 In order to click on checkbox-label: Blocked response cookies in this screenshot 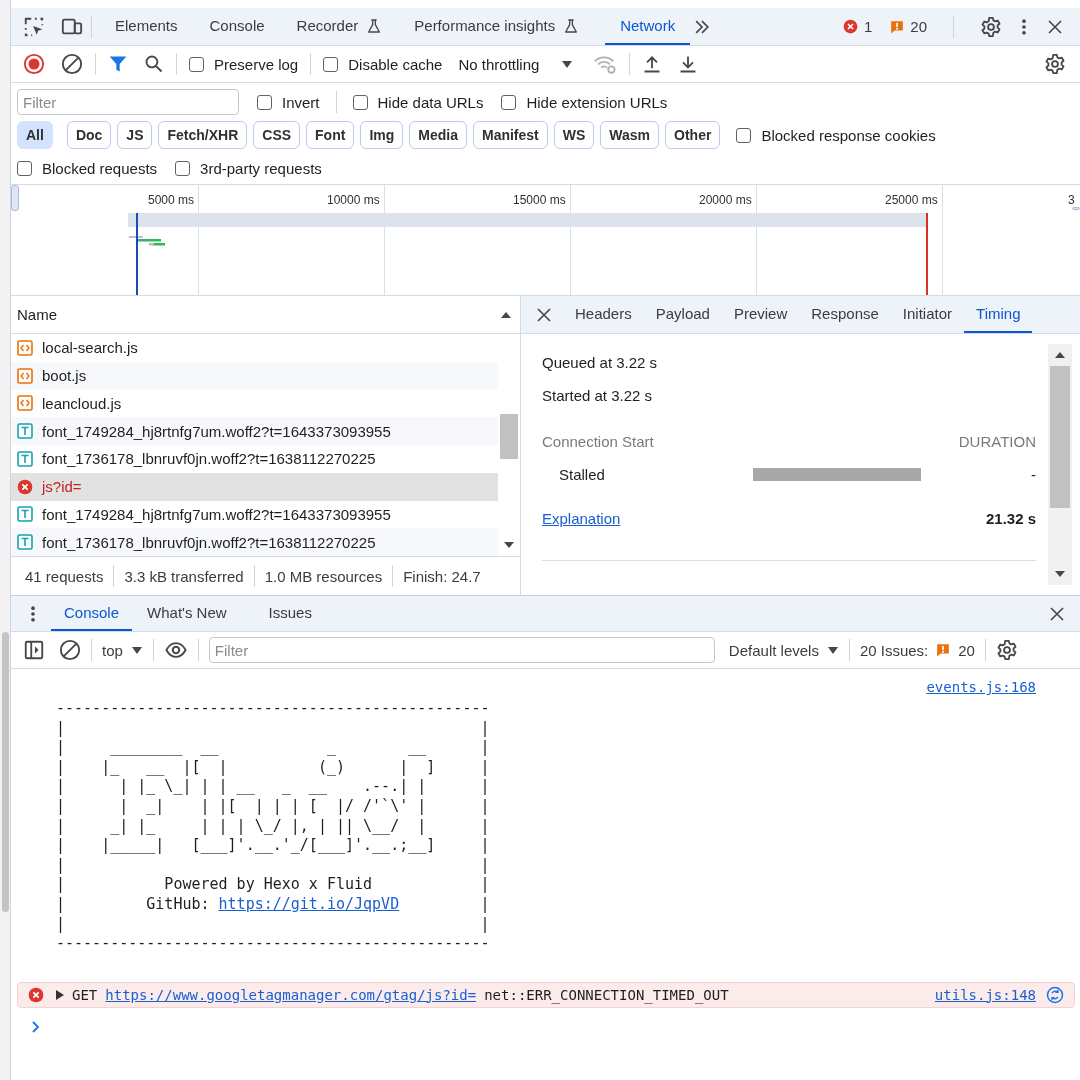, I will do `click(848, 135)`.